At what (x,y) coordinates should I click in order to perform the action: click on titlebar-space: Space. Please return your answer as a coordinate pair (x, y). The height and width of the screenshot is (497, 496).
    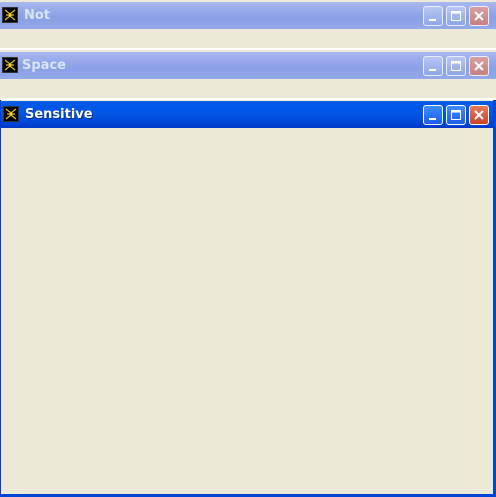
    Looking at the image, I should click on (248, 65).